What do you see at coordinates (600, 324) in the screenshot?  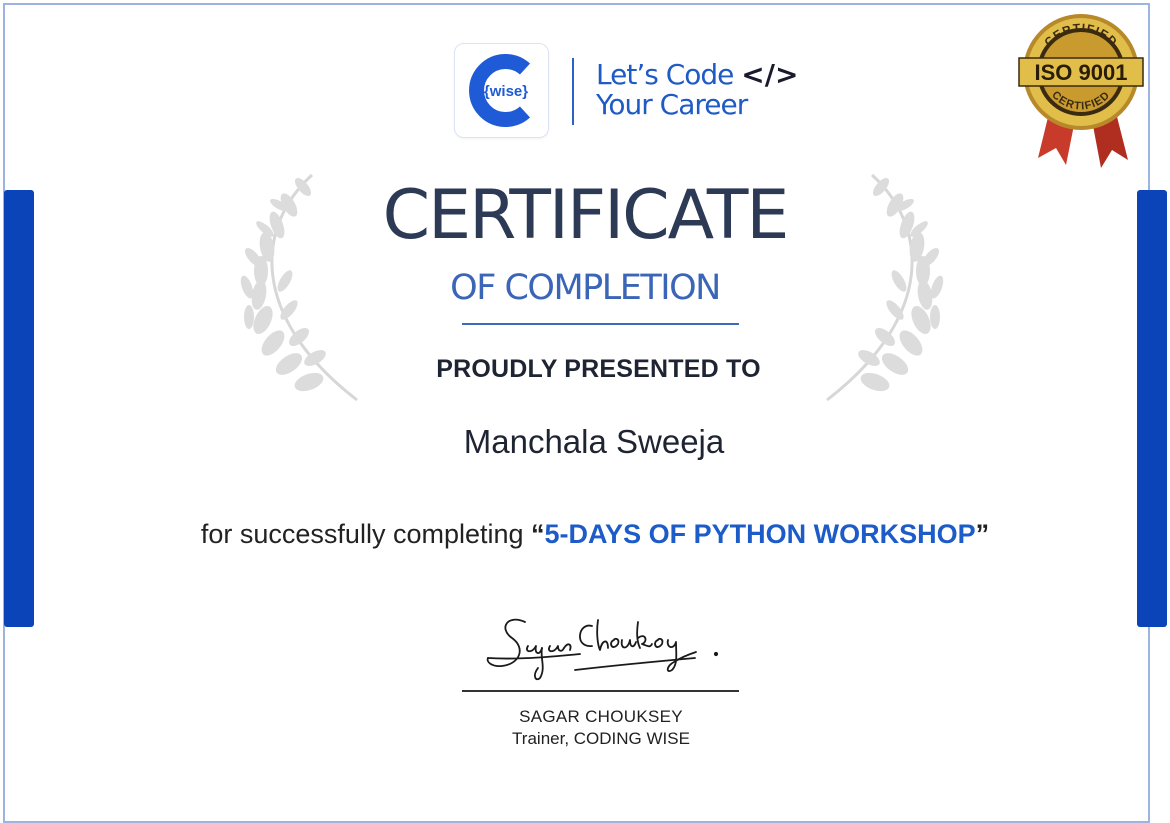 I see `title-divider` at bounding box center [600, 324].